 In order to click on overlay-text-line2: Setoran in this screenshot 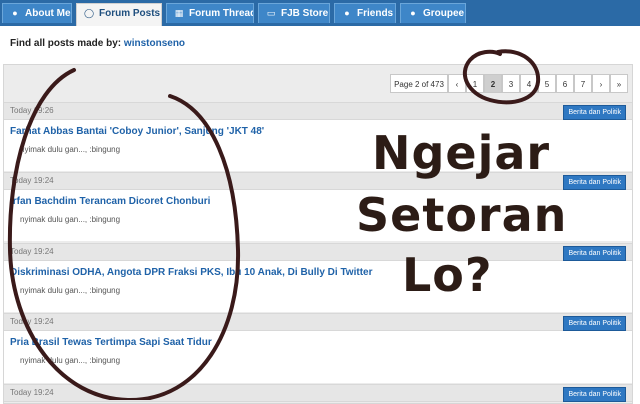, I will do `click(462, 215)`.